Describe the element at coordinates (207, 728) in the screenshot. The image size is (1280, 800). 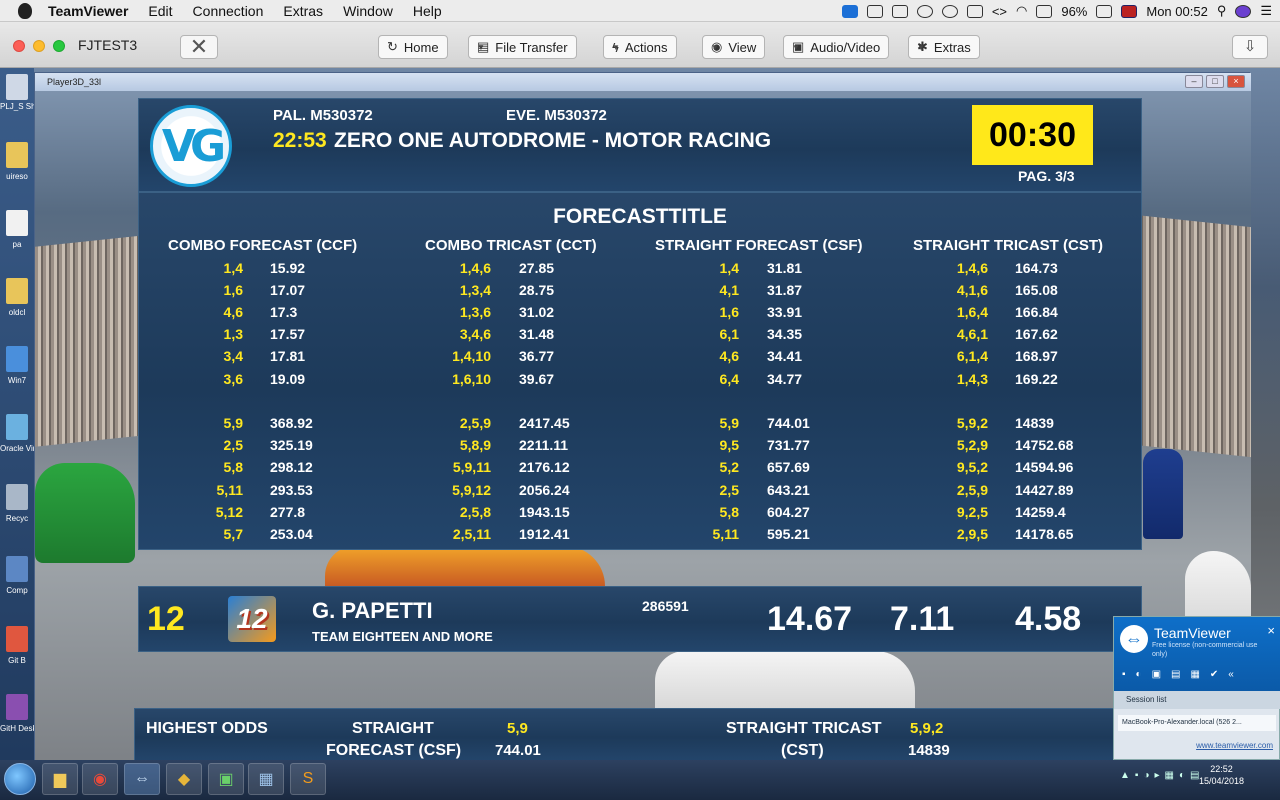
I see `highest-odds-label: HIGHEST ODDS` at that location.